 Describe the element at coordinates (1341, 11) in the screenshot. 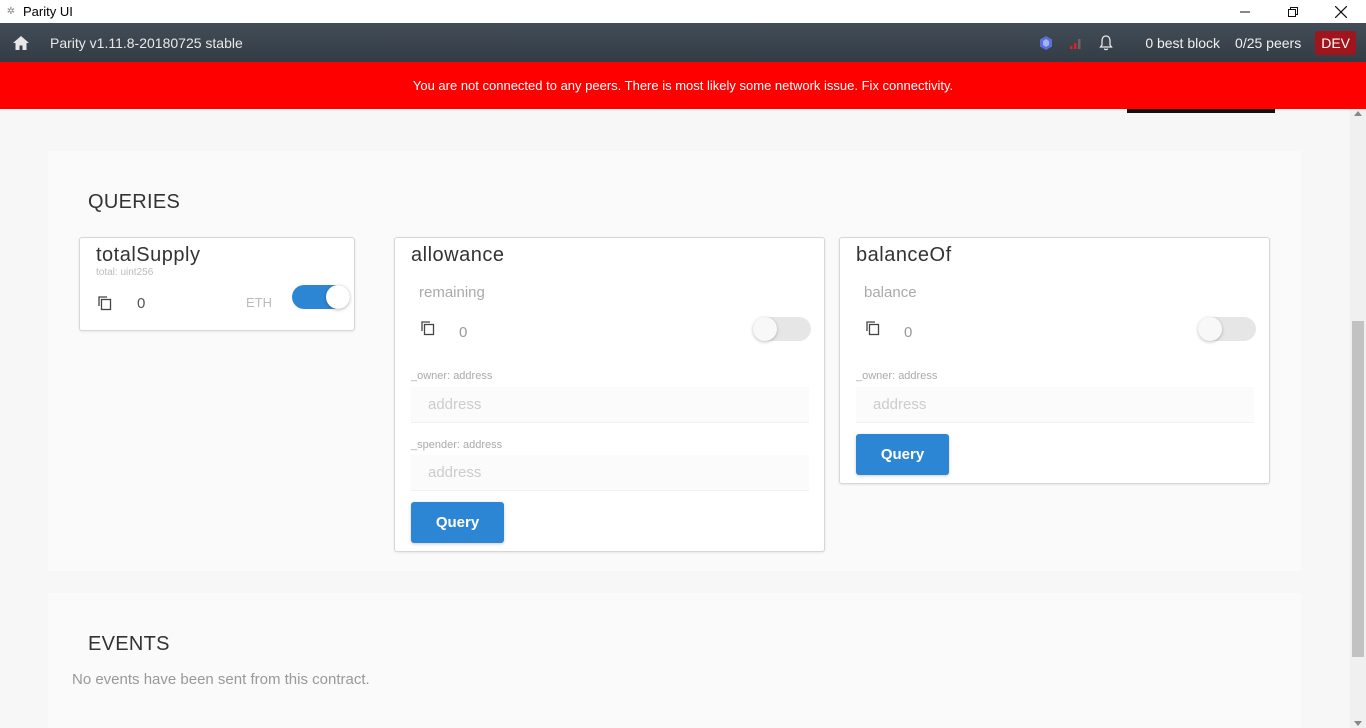

I see `close-icon` at that location.